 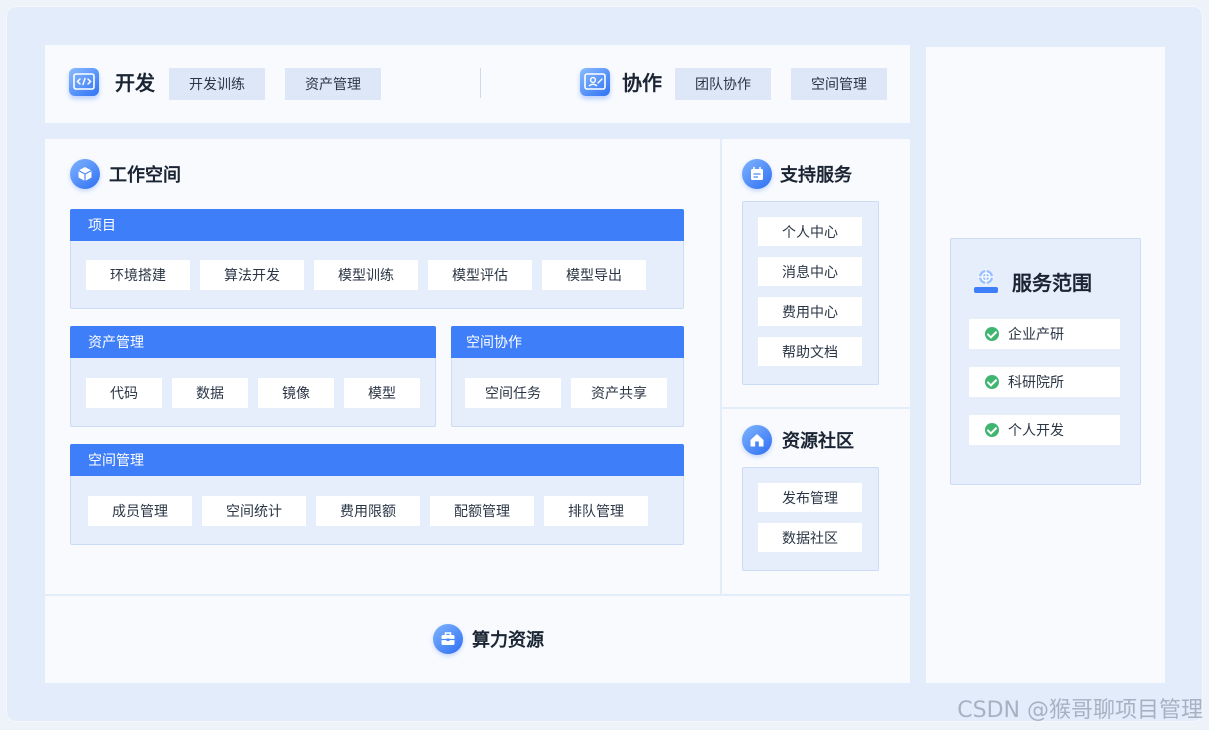 What do you see at coordinates (124, 393) in the screenshot?
I see `chip-code: 代码` at bounding box center [124, 393].